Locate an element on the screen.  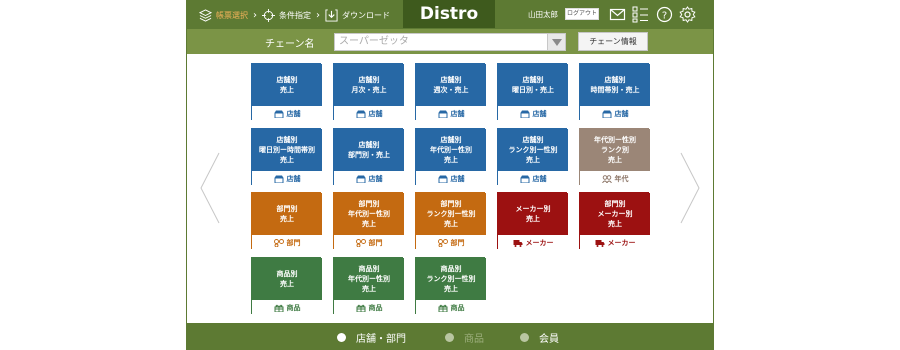
report-tile-title: 部門別 売上 is located at coordinates (287, 214).